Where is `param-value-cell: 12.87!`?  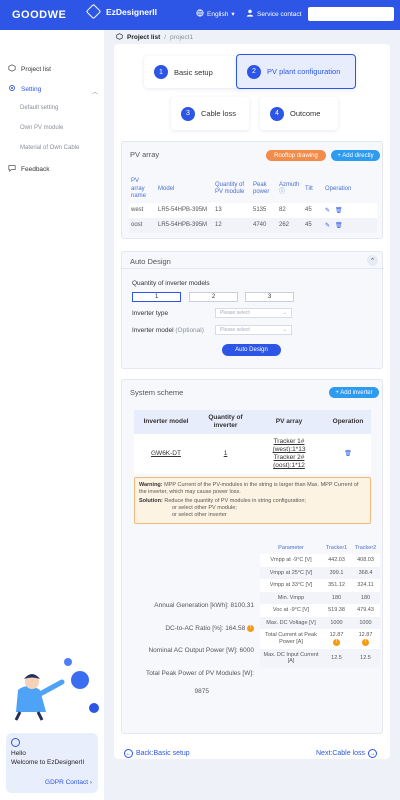 param-value-cell: 12.87! is located at coordinates (365, 639).